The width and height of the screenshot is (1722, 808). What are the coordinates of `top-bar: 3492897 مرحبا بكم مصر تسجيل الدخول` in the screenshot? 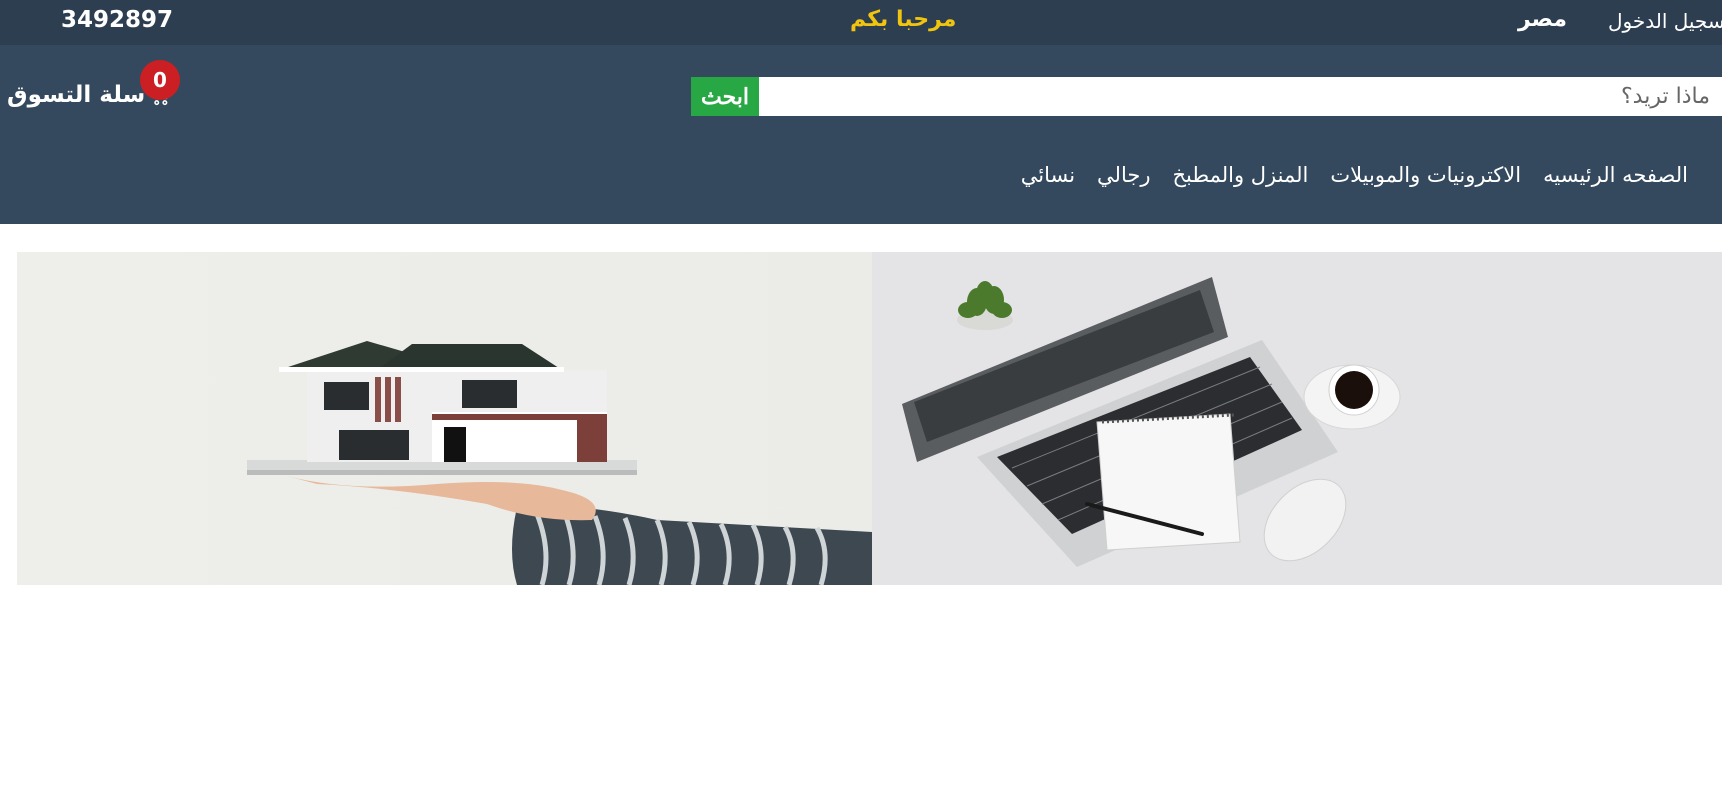 It's located at (861, 22).